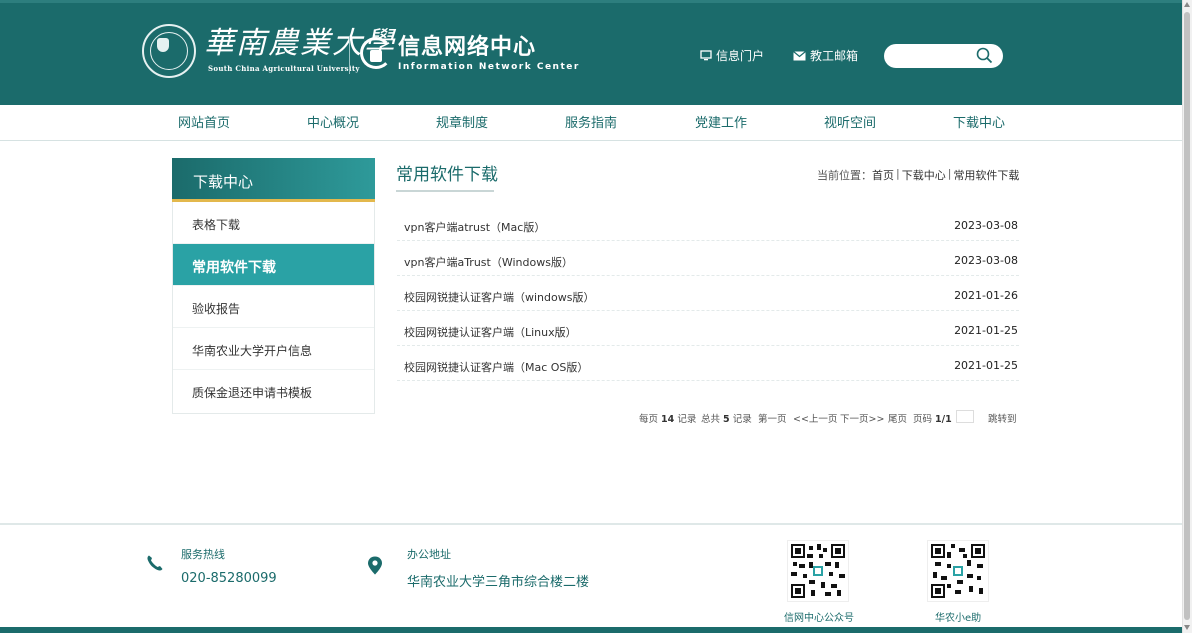 Image resolution: width=1192 pixels, height=633 pixels. Describe the element at coordinates (273, 391) in the screenshot. I see `sidebar-item-deposit-template: 质保金退还申请书模板` at that location.